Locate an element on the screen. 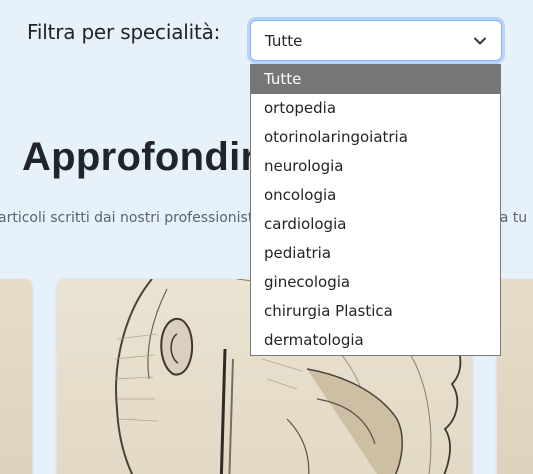 The width and height of the screenshot is (533, 474). section-title: Approfondir is located at coordinates (139, 157).